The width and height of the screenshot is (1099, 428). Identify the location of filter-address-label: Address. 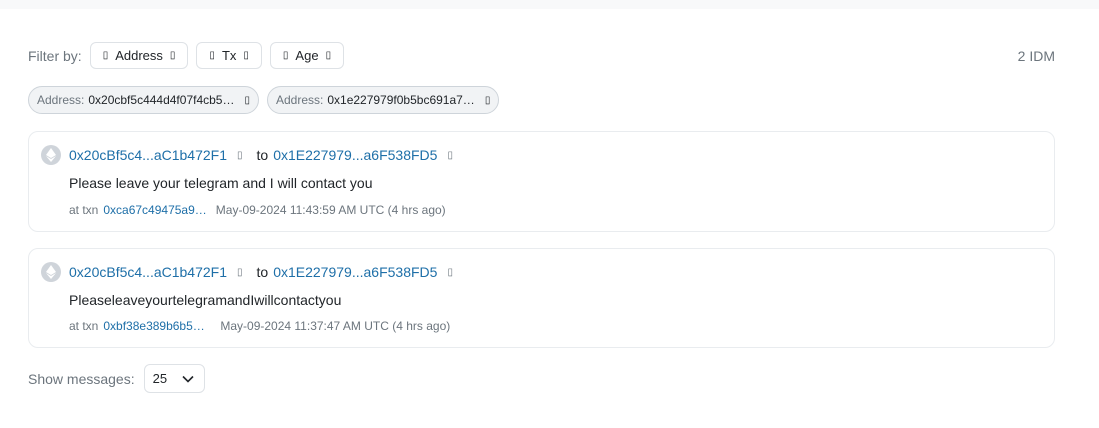
(139, 55).